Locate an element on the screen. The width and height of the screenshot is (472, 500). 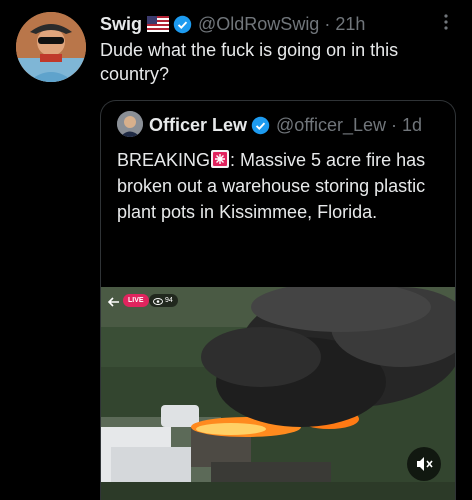
quoted-verified-badge-icon is located at coordinates (260, 125).